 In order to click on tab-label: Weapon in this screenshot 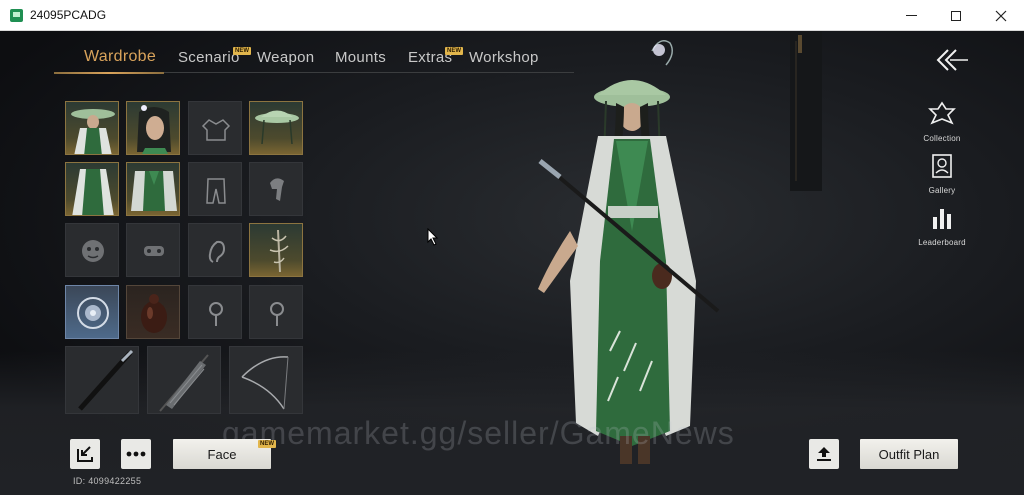, I will do `click(286, 57)`.